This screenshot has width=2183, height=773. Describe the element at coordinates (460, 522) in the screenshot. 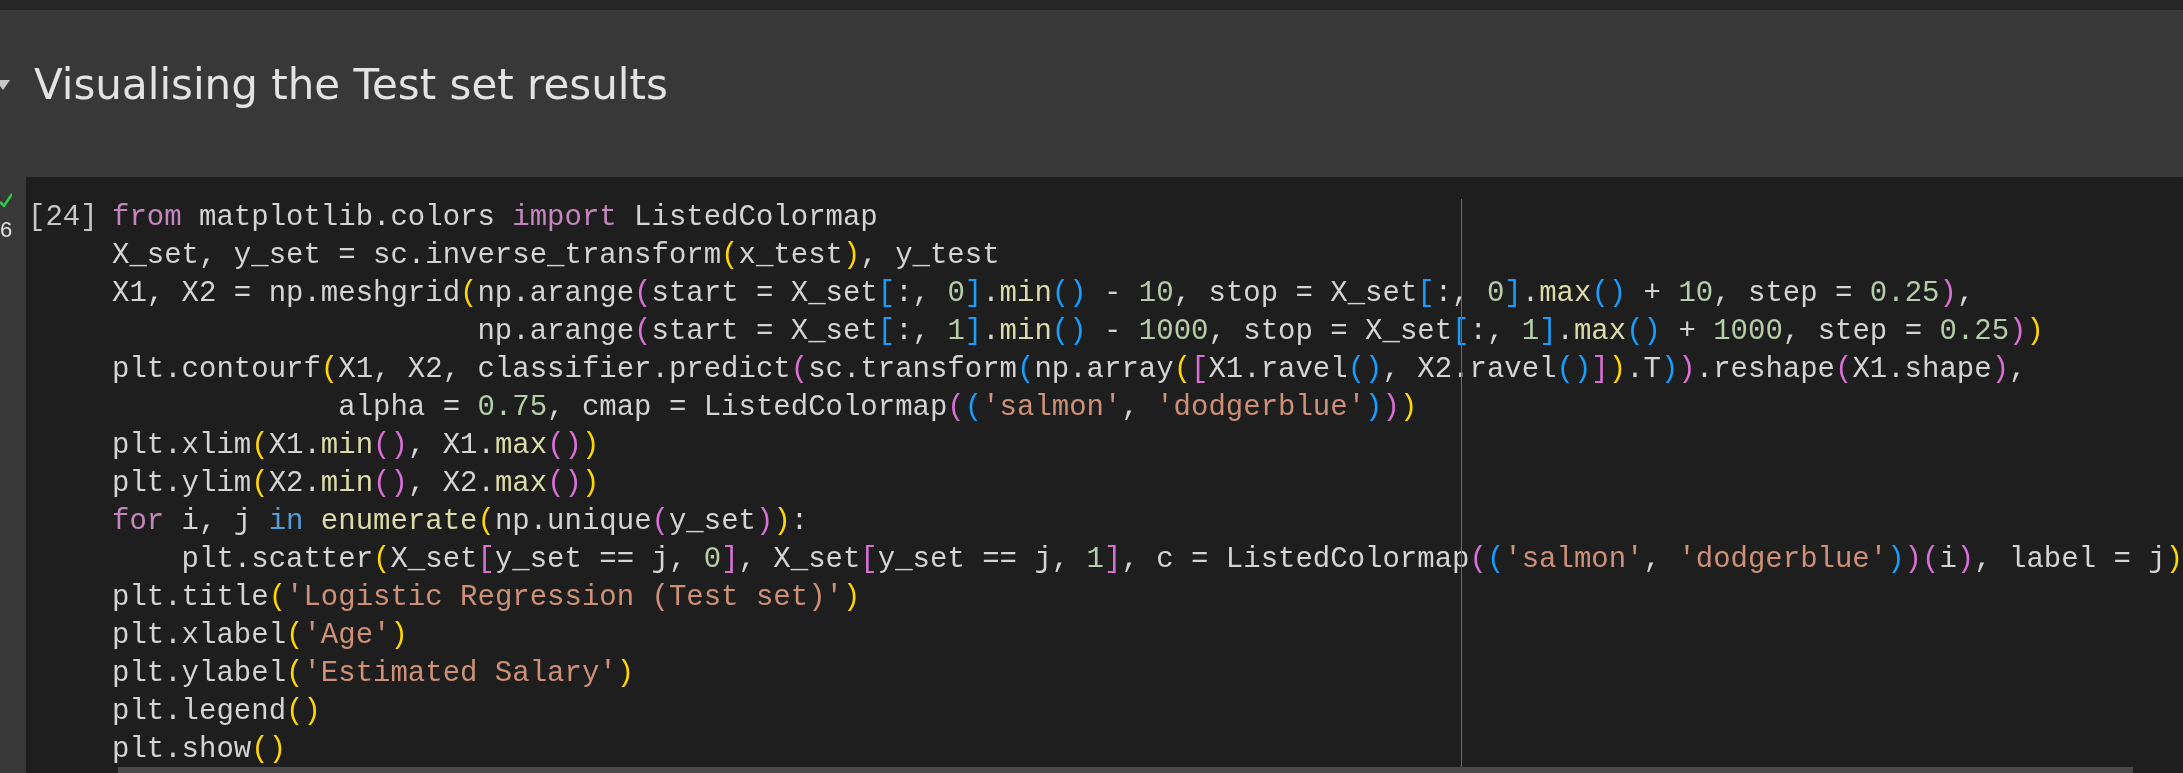

I see `code-line: for i, j in enumerate(np.unique(y_set)):` at that location.